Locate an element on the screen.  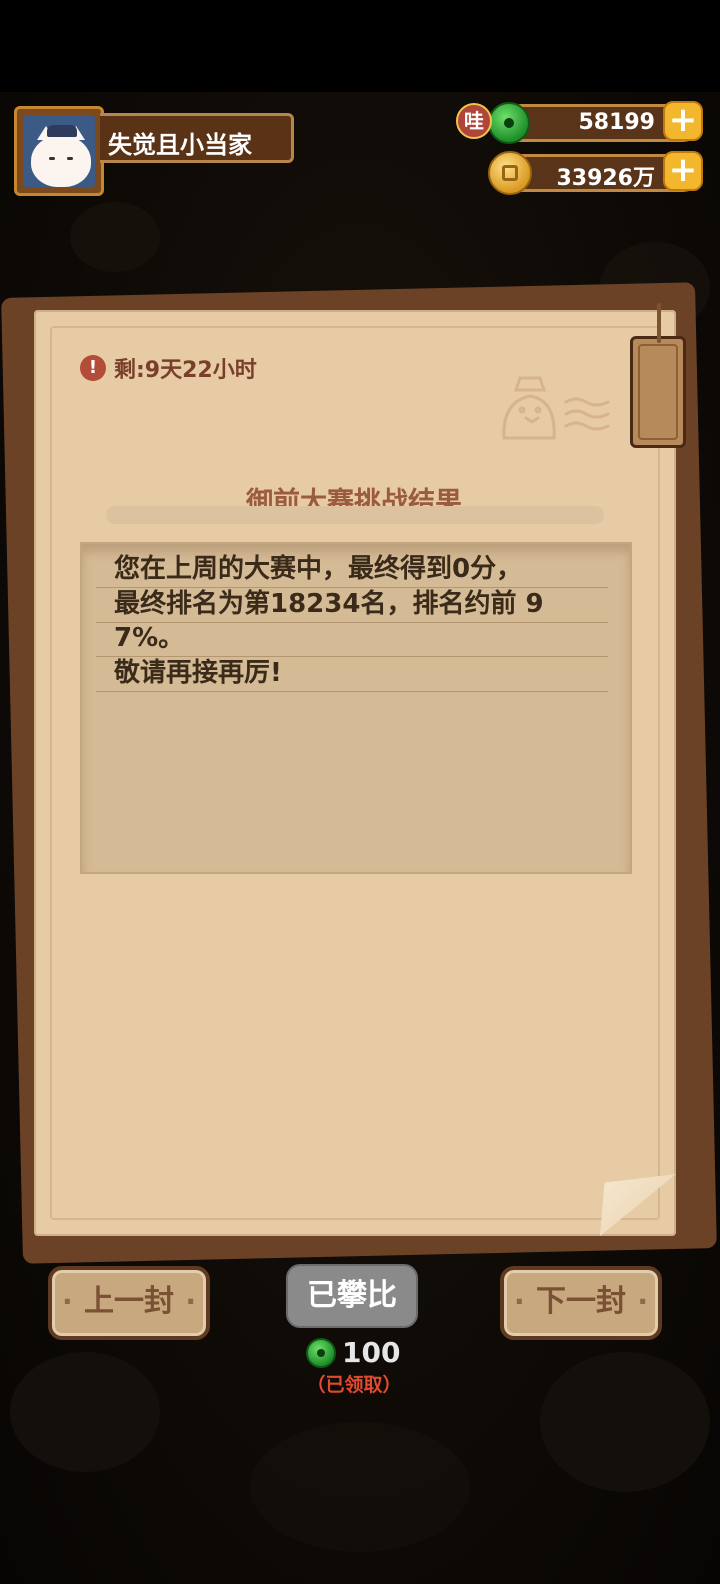
player-name: 失觉且小当家 is located at coordinates (180, 145).